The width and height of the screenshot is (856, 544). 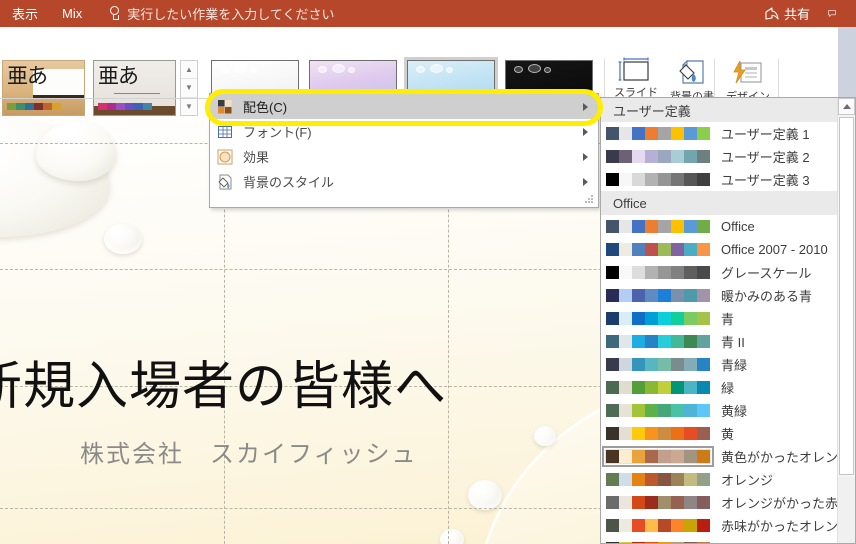 I want to click on slide-subtitle: 株式会社 スカイフィッシュ, so click(x=249, y=451).